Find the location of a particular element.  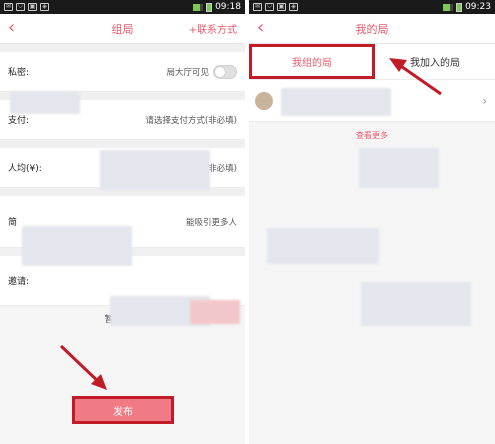

add-contact-button: +联系方式 is located at coordinates (213, 28).